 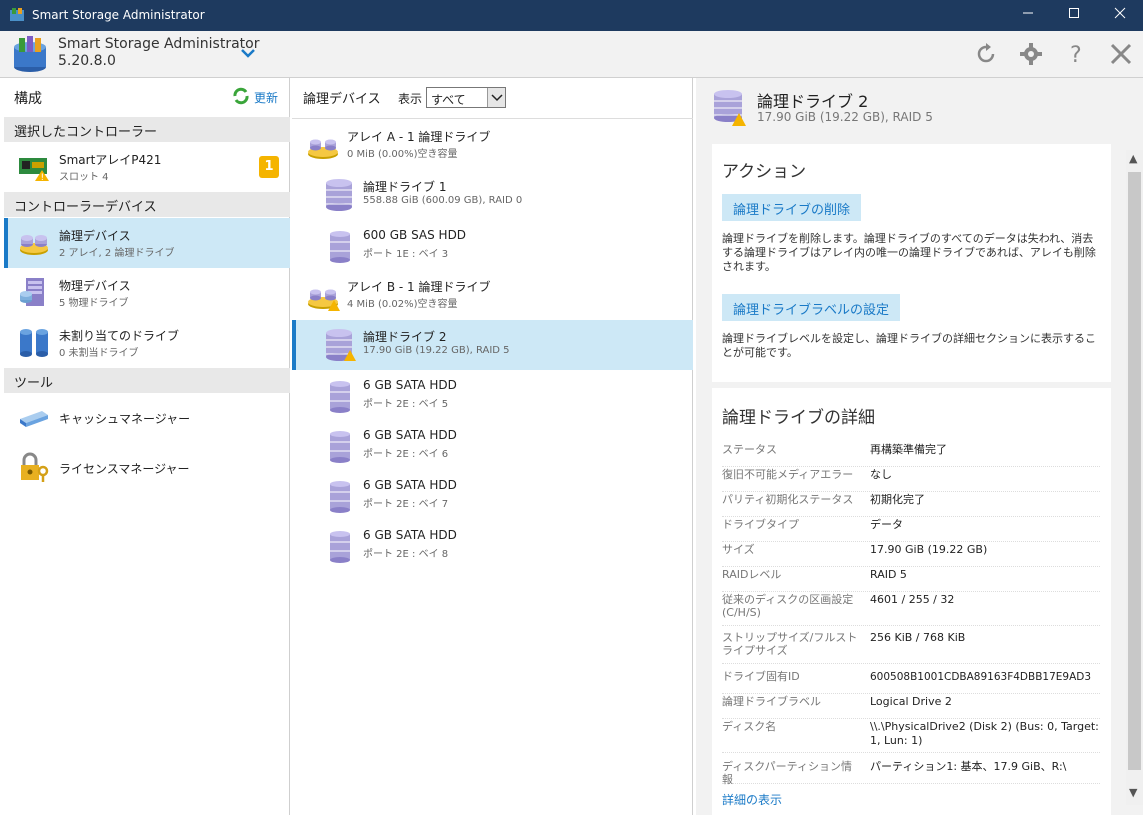 I want to click on detail-key: ストリップサイズ/フルストライプサイズ, so click(x=790, y=644).